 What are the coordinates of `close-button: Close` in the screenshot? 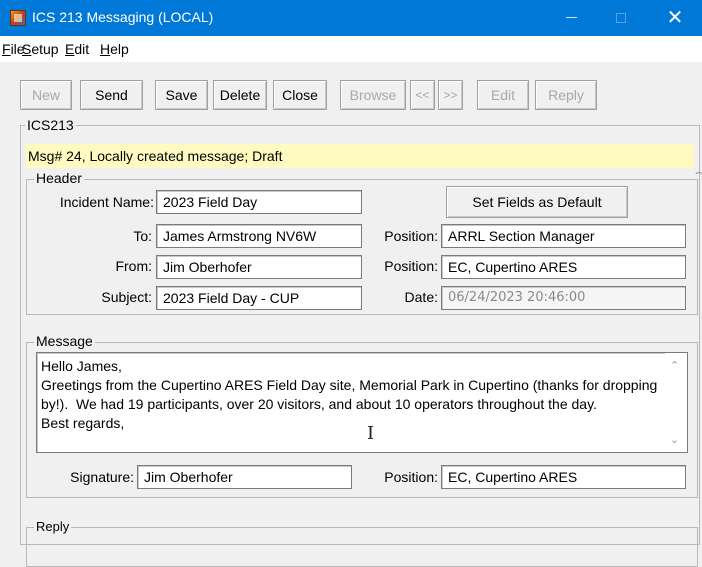 It's located at (300, 95).